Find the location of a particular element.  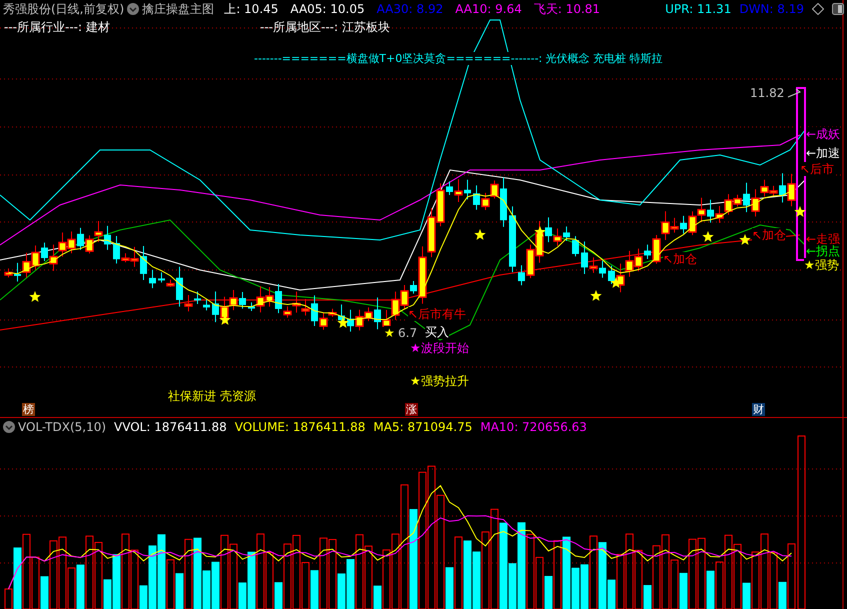

indicator-readout: AA10: 9.64 is located at coordinates (488, 9).